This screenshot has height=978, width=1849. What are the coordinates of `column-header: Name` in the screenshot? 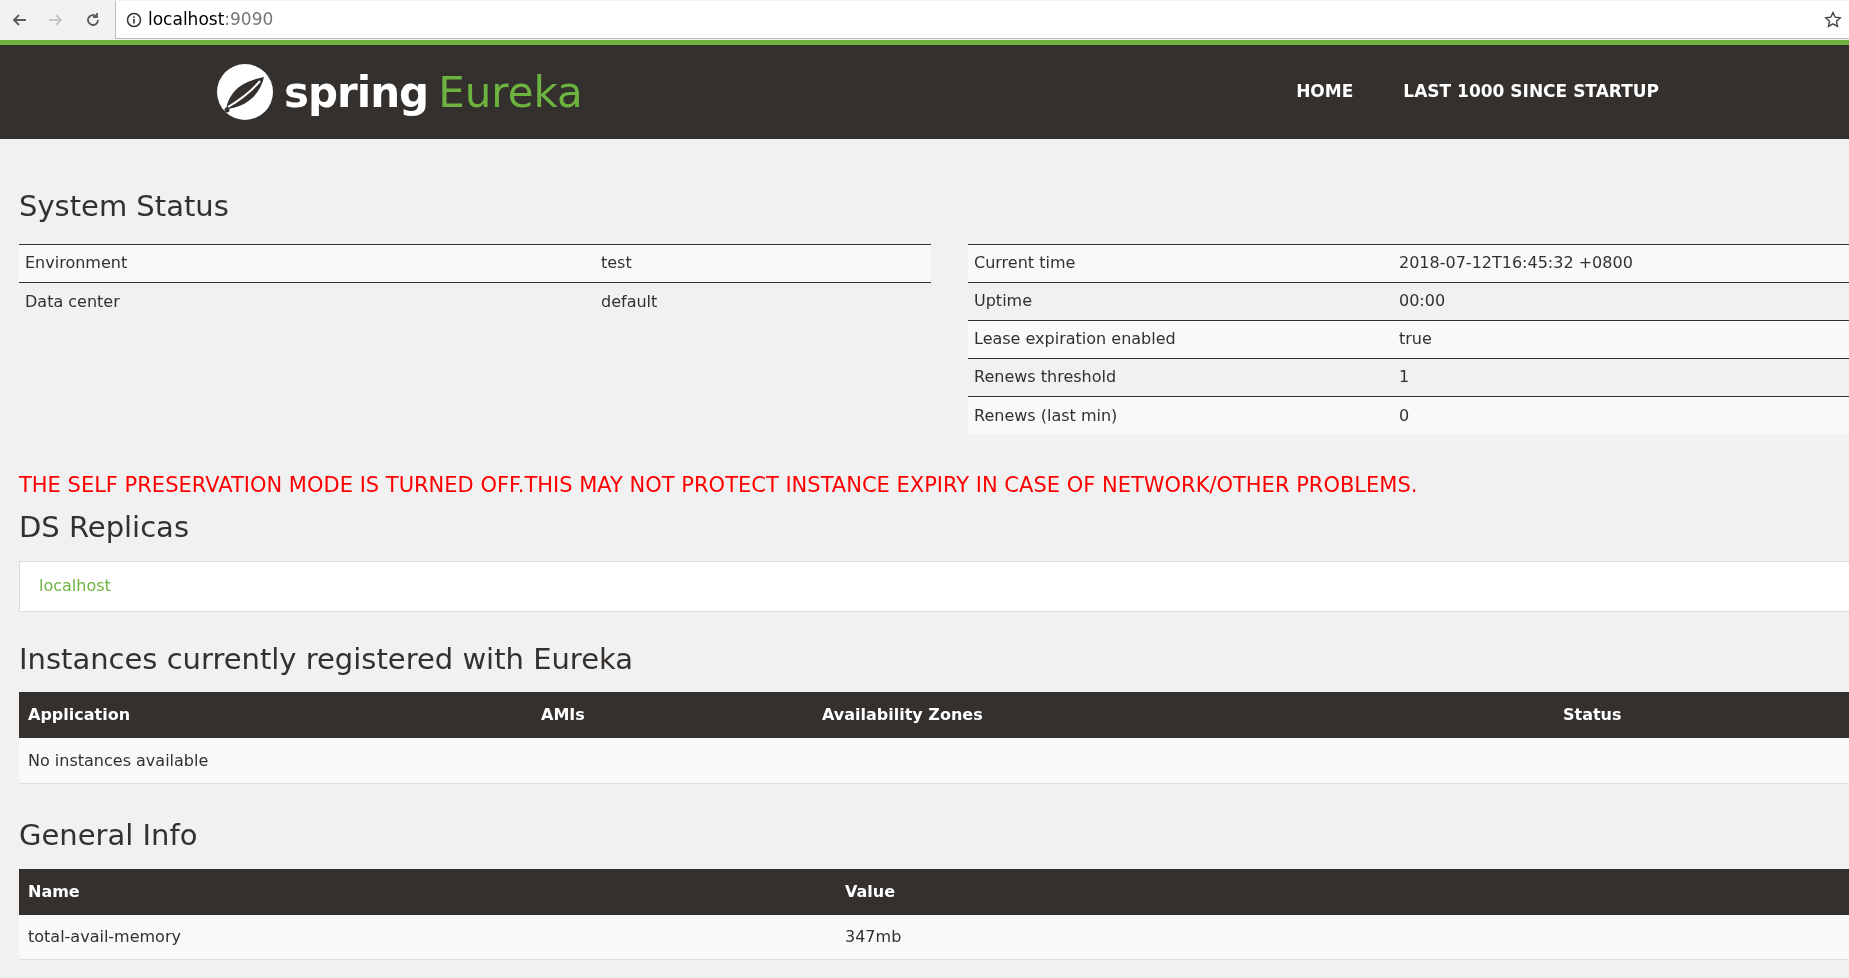 It's located at (427, 891).